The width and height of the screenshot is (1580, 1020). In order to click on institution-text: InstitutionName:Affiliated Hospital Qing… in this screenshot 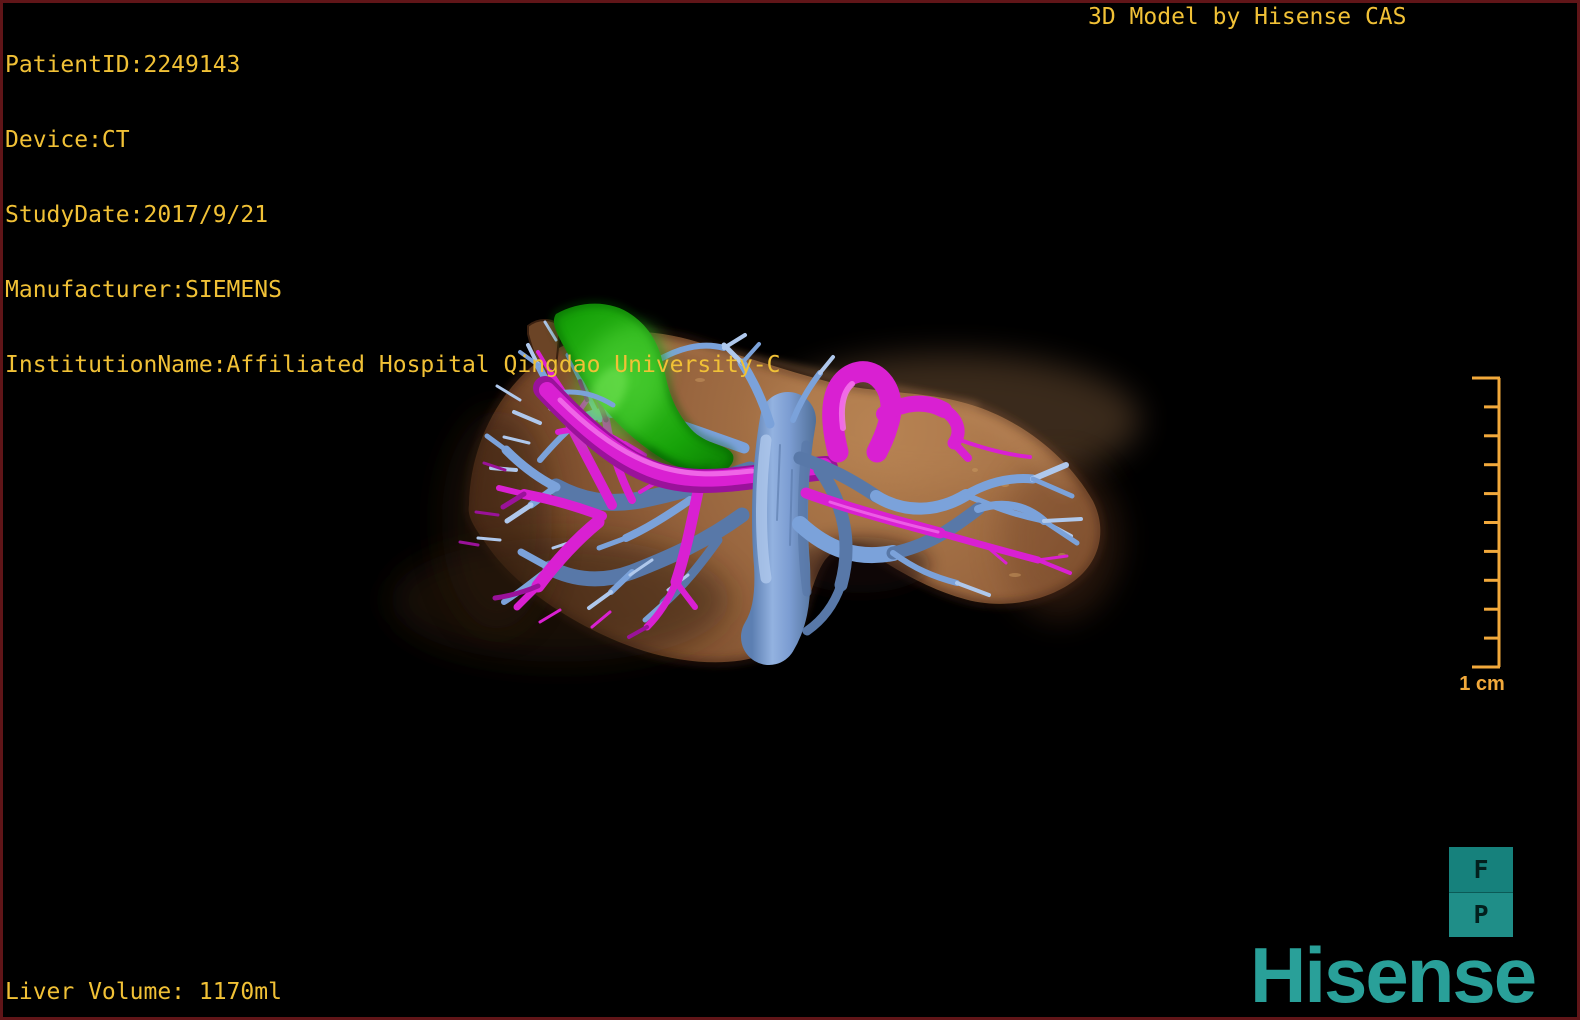, I will do `click(393, 365)`.